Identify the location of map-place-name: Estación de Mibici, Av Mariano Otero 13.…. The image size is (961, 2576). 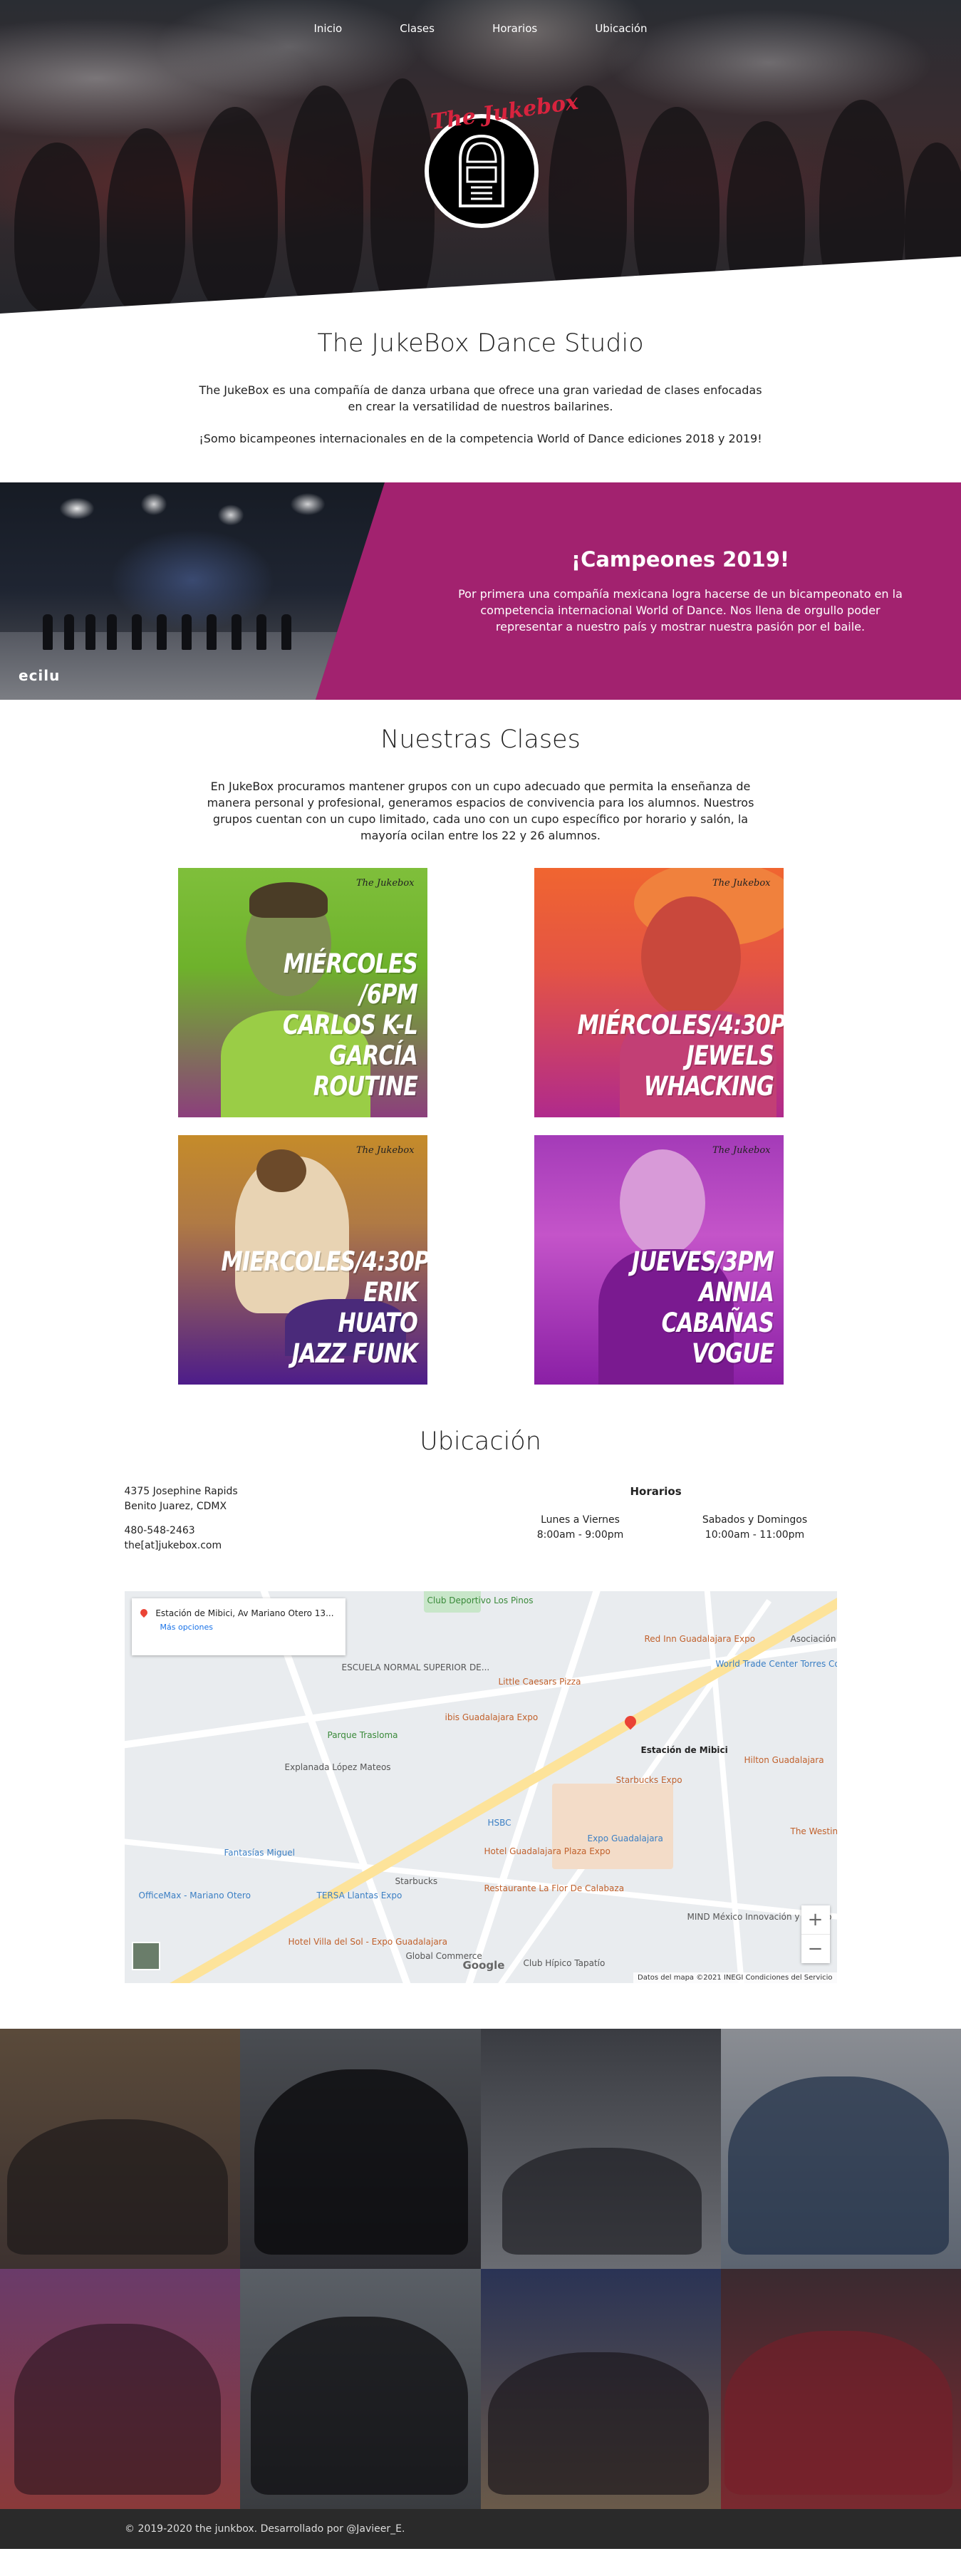
(238, 1612).